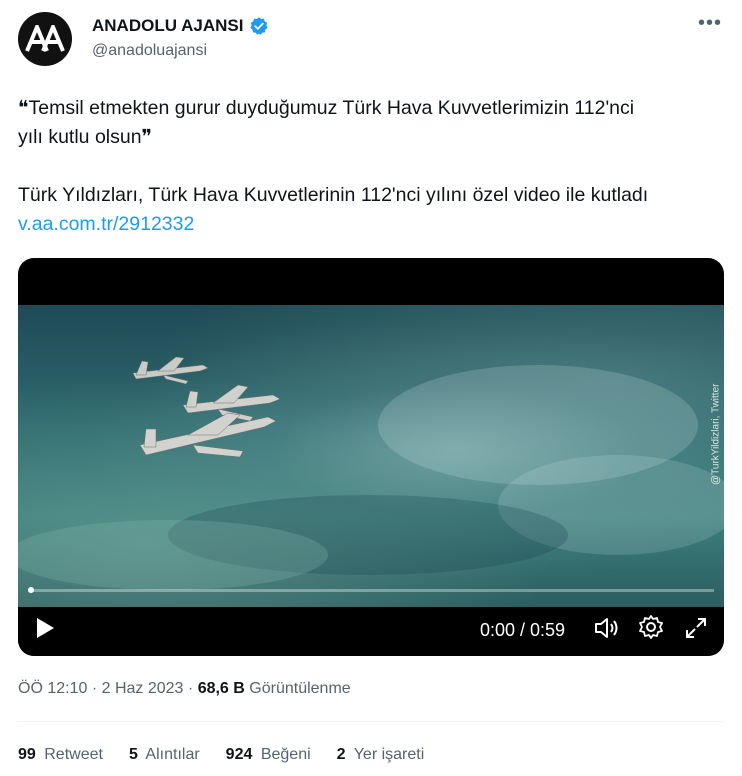  What do you see at coordinates (523, 630) in the screenshot?
I see `video-time: 0:00 / 0:59` at bounding box center [523, 630].